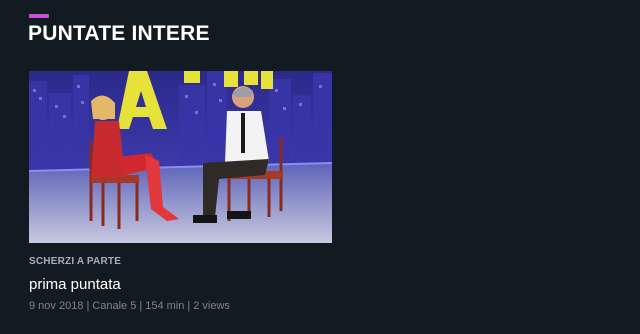  What do you see at coordinates (56, 306) in the screenshot?
I see `episode-date: 9 nov 2018` at bounding box center [56, 306].